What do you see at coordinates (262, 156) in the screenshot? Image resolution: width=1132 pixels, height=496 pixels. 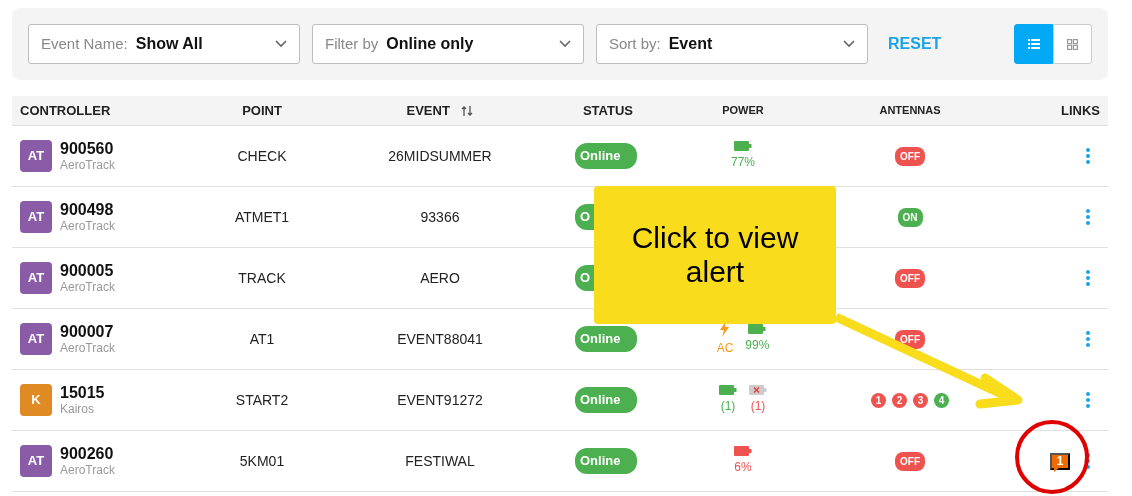 I see `point-cell-text: CHECK` at bounding box center [262, 156].